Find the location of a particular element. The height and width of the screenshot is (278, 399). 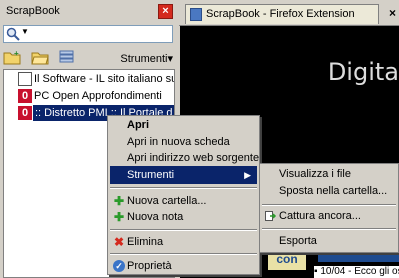

menu-item-esporta: Esporta is located at coordinates (329, 241).